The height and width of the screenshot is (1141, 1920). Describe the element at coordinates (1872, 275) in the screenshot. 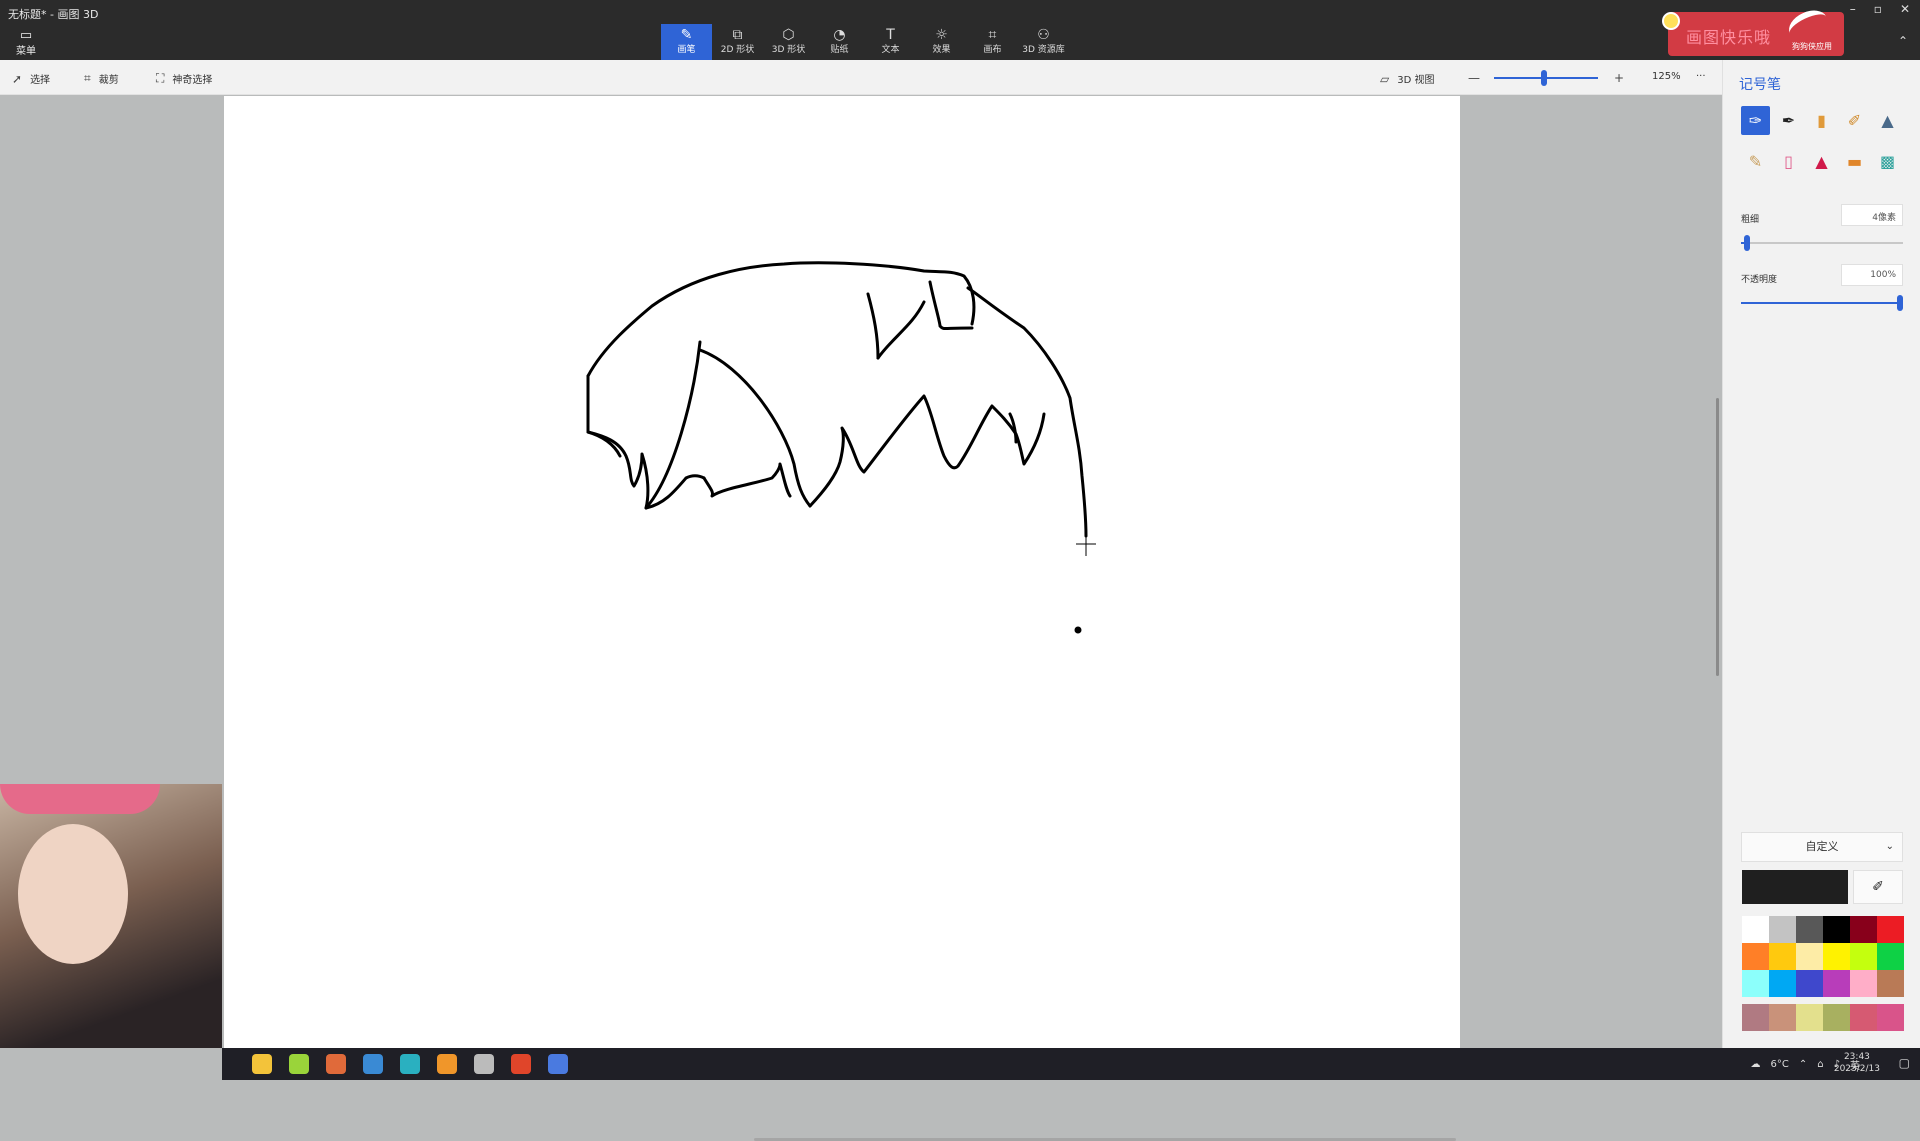

I see `opacity-input: 100%` at that location.